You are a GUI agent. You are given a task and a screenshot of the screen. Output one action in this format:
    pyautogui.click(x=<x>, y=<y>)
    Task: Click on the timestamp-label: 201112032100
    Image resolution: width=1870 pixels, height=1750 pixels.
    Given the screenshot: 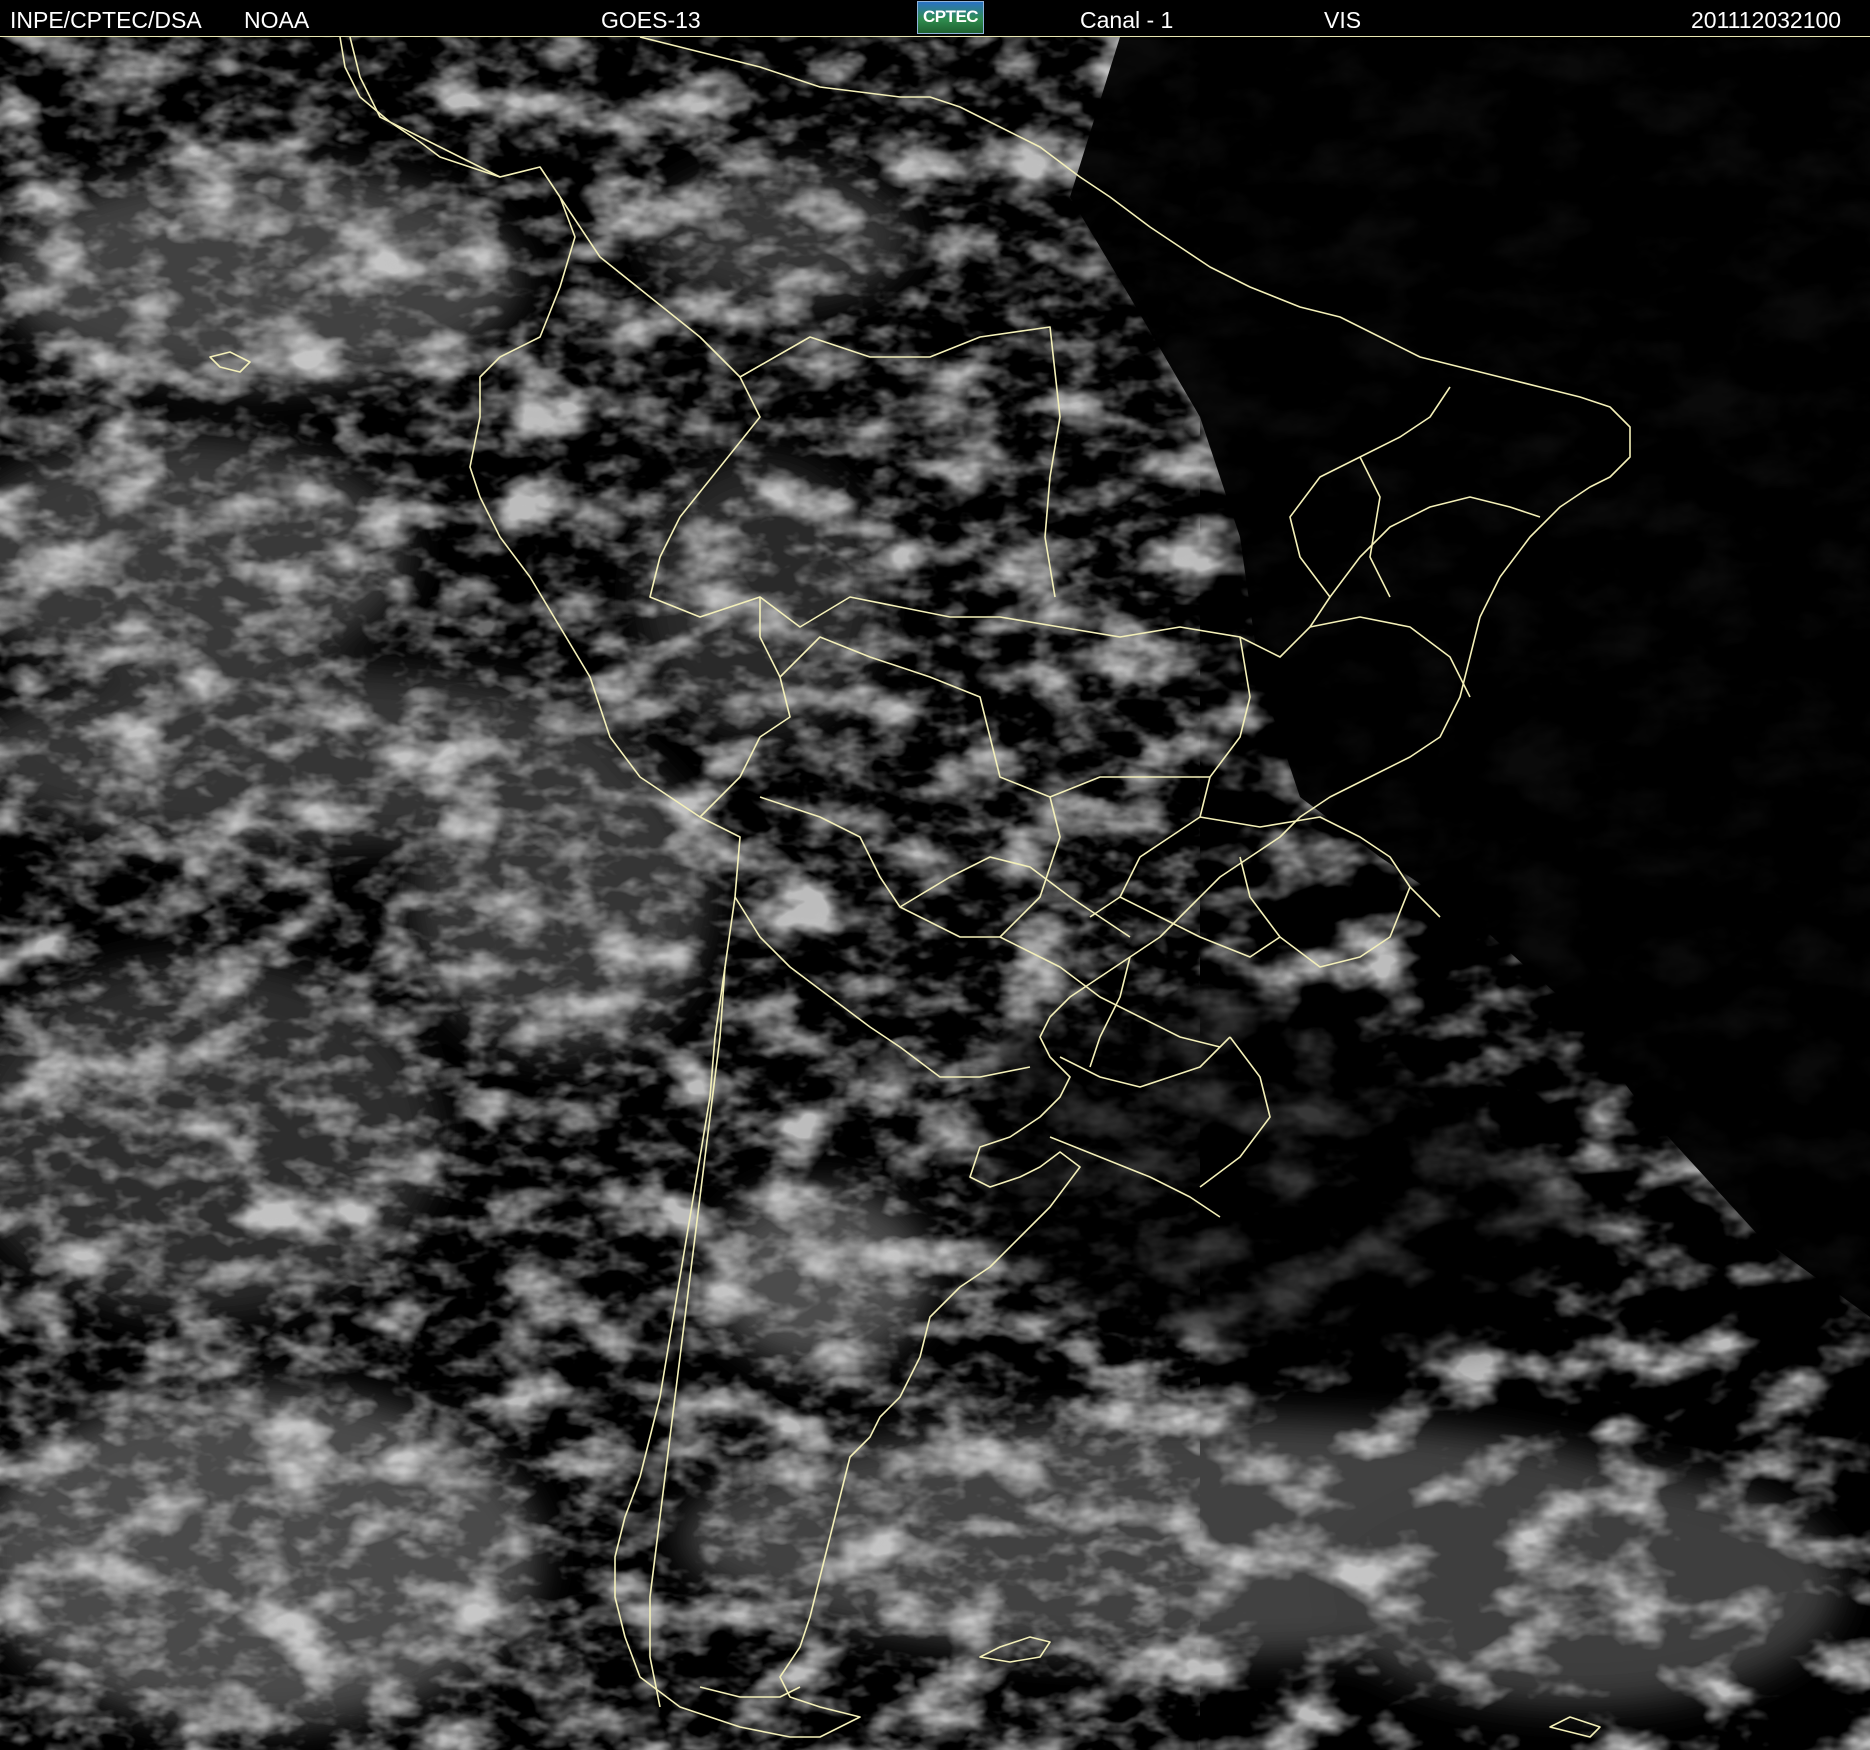 What is the action you would take?
    pyautogui.click(x=1766, y=20)
    